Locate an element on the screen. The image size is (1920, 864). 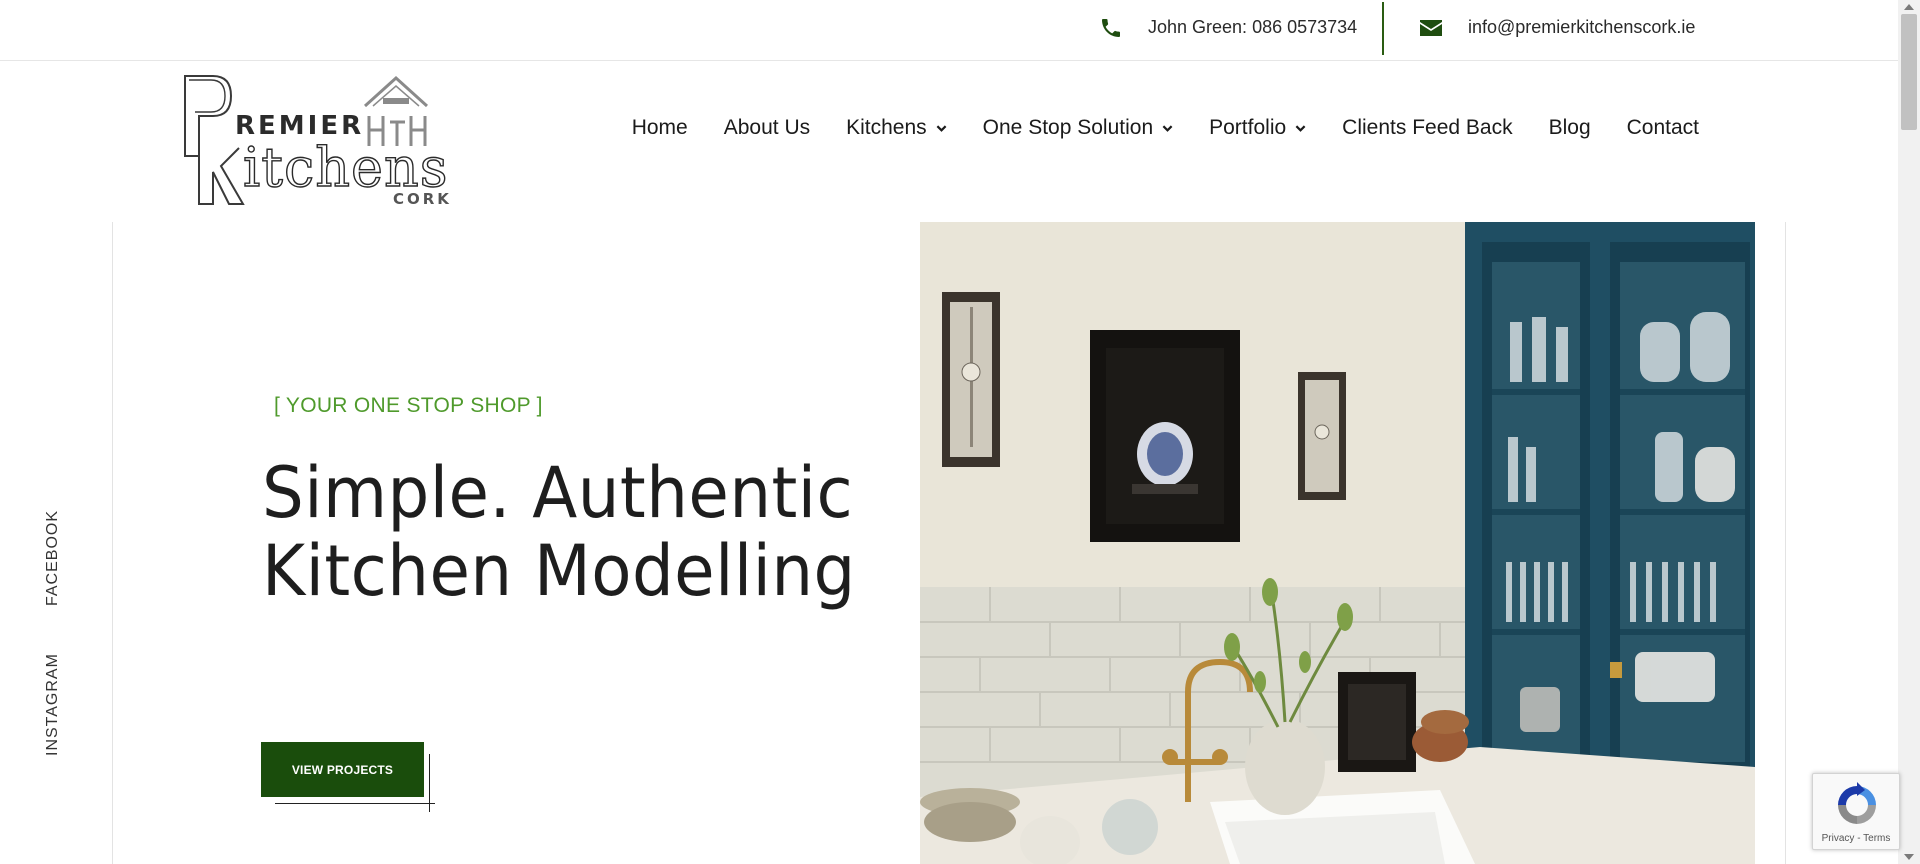
nav-blog-label: Blog is located at coordinates (1569, 127).